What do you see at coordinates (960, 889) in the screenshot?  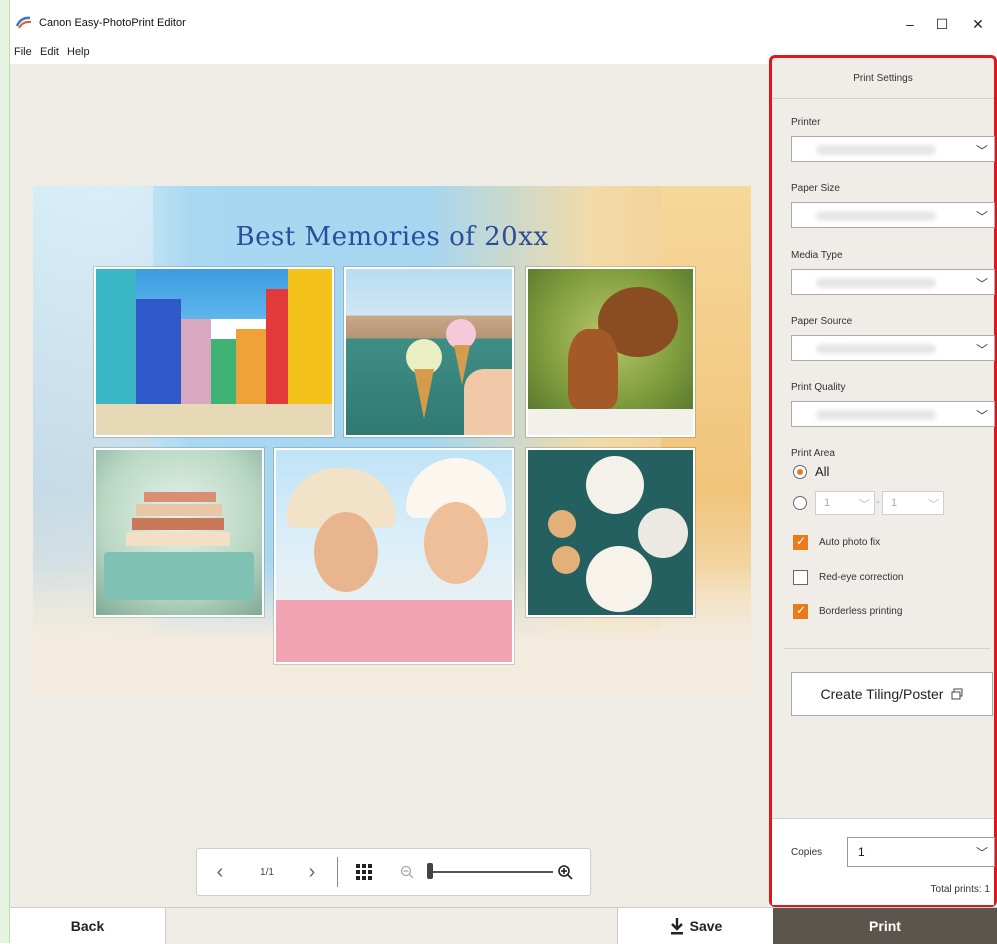 I see `total-prints: Total prints: 1` at bounding box center [960, 889].